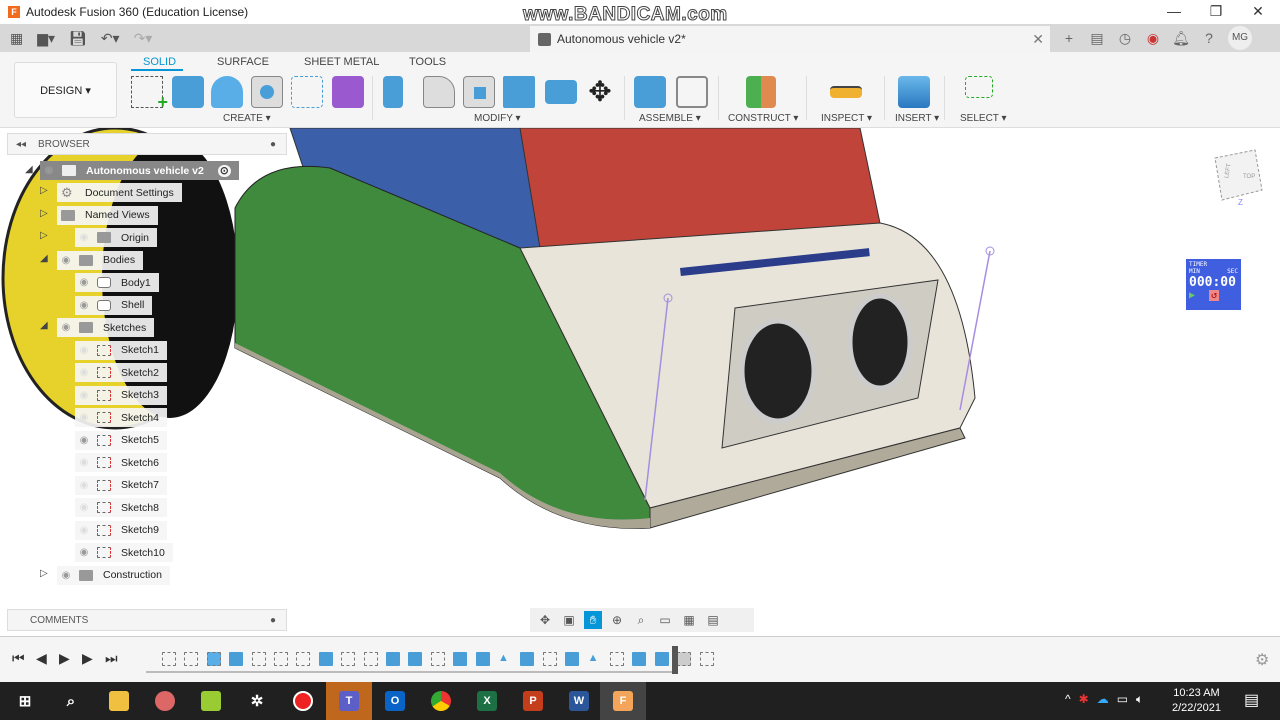  What do you see at coordinates (427, 62) in the screenshot?
I see `tab-tools: TOOLS` at bounding box center [427, 62].